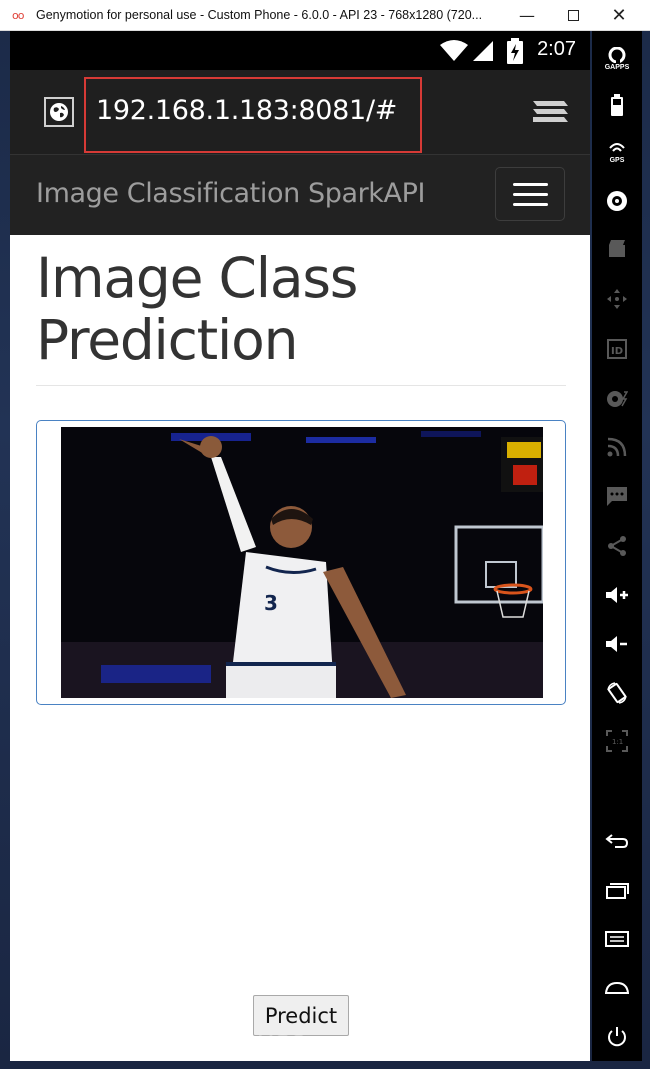 This screenshot has width=650, height=1069. I want to click on battery-charging-icon, so click(515, 51).